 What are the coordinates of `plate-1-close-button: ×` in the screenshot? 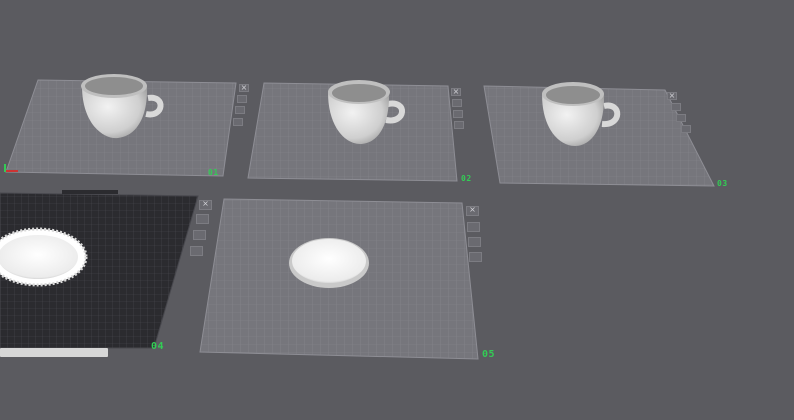 It's located at (244, 87).